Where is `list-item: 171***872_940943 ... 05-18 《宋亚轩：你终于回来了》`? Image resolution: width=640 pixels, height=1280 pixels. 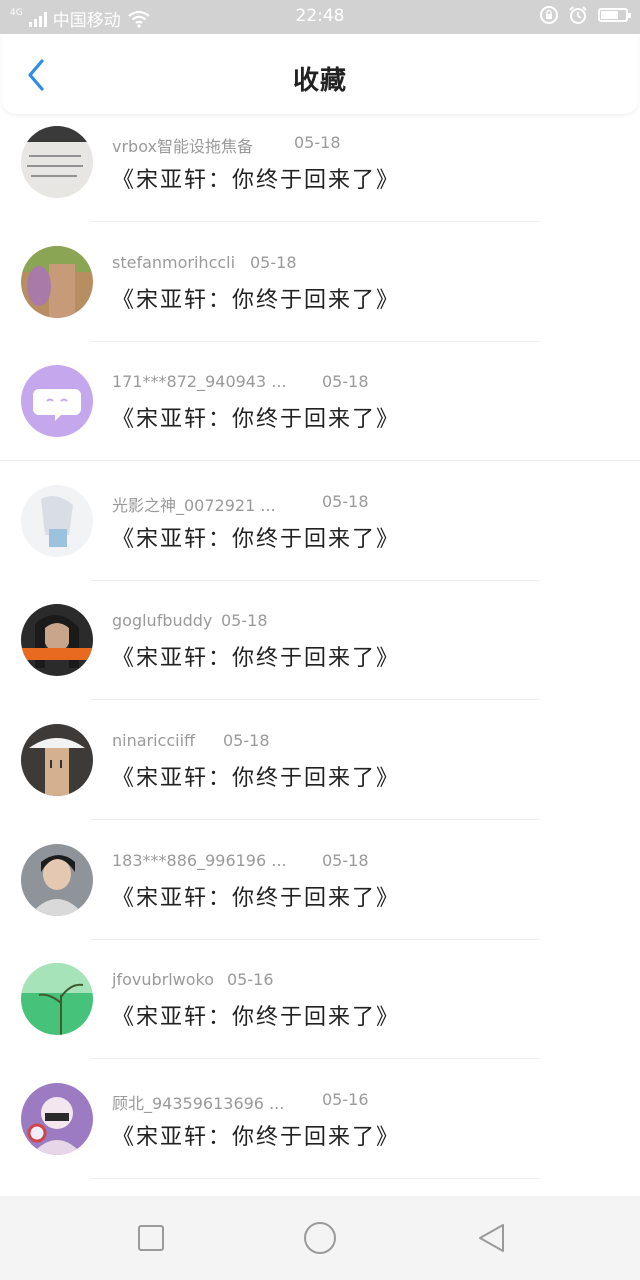
list-item: 171***872_940943 ... 05-18 《宋亚轩：你终于回来了》 is located at coordinates (320, 419).